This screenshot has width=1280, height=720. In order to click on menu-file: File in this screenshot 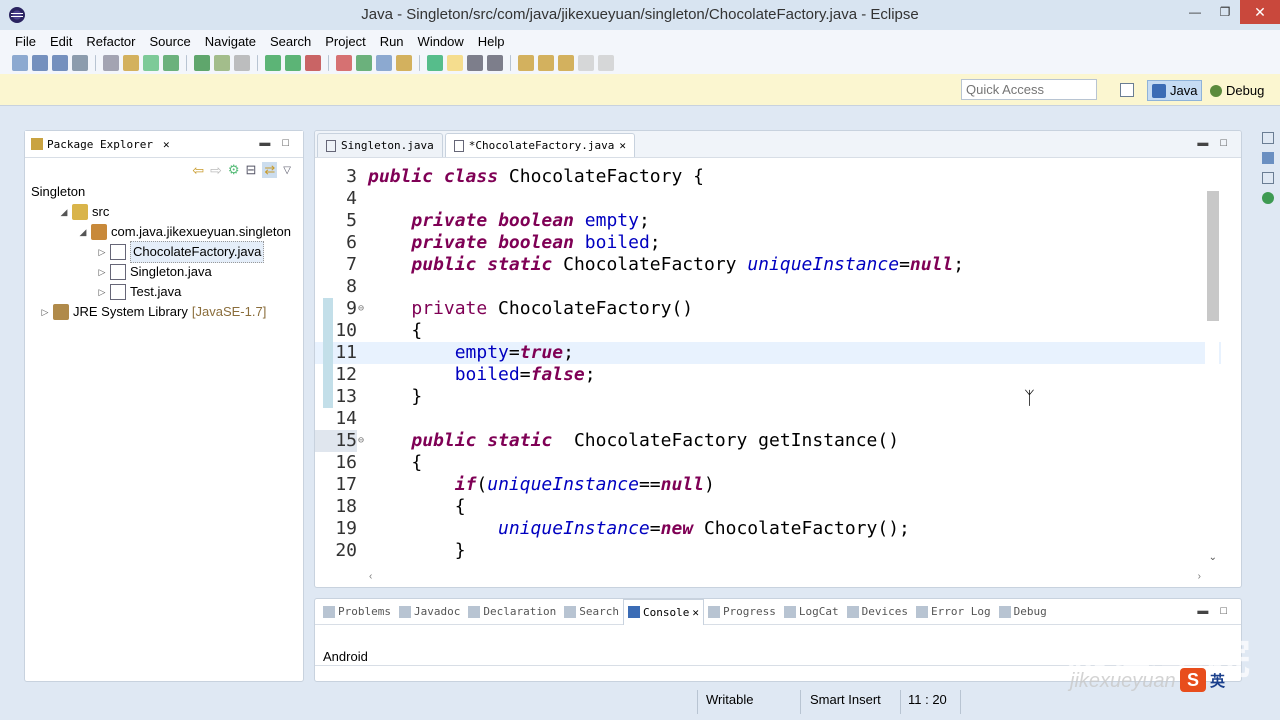, I will do `click(25, 41)`.